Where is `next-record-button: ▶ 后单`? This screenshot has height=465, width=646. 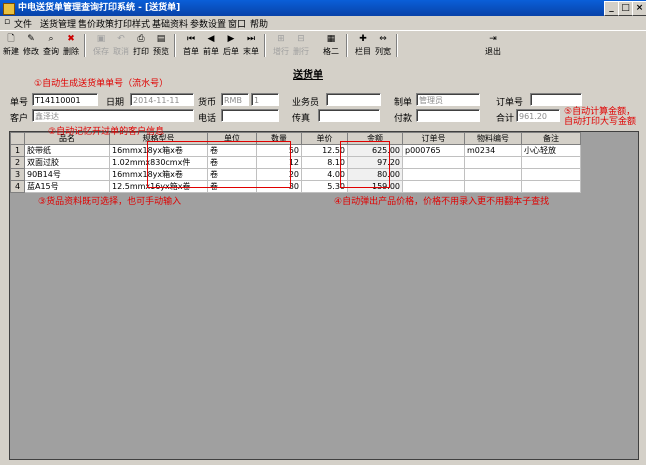
next-record-button: ▶ 后单 is located at coordinates (231, 45).